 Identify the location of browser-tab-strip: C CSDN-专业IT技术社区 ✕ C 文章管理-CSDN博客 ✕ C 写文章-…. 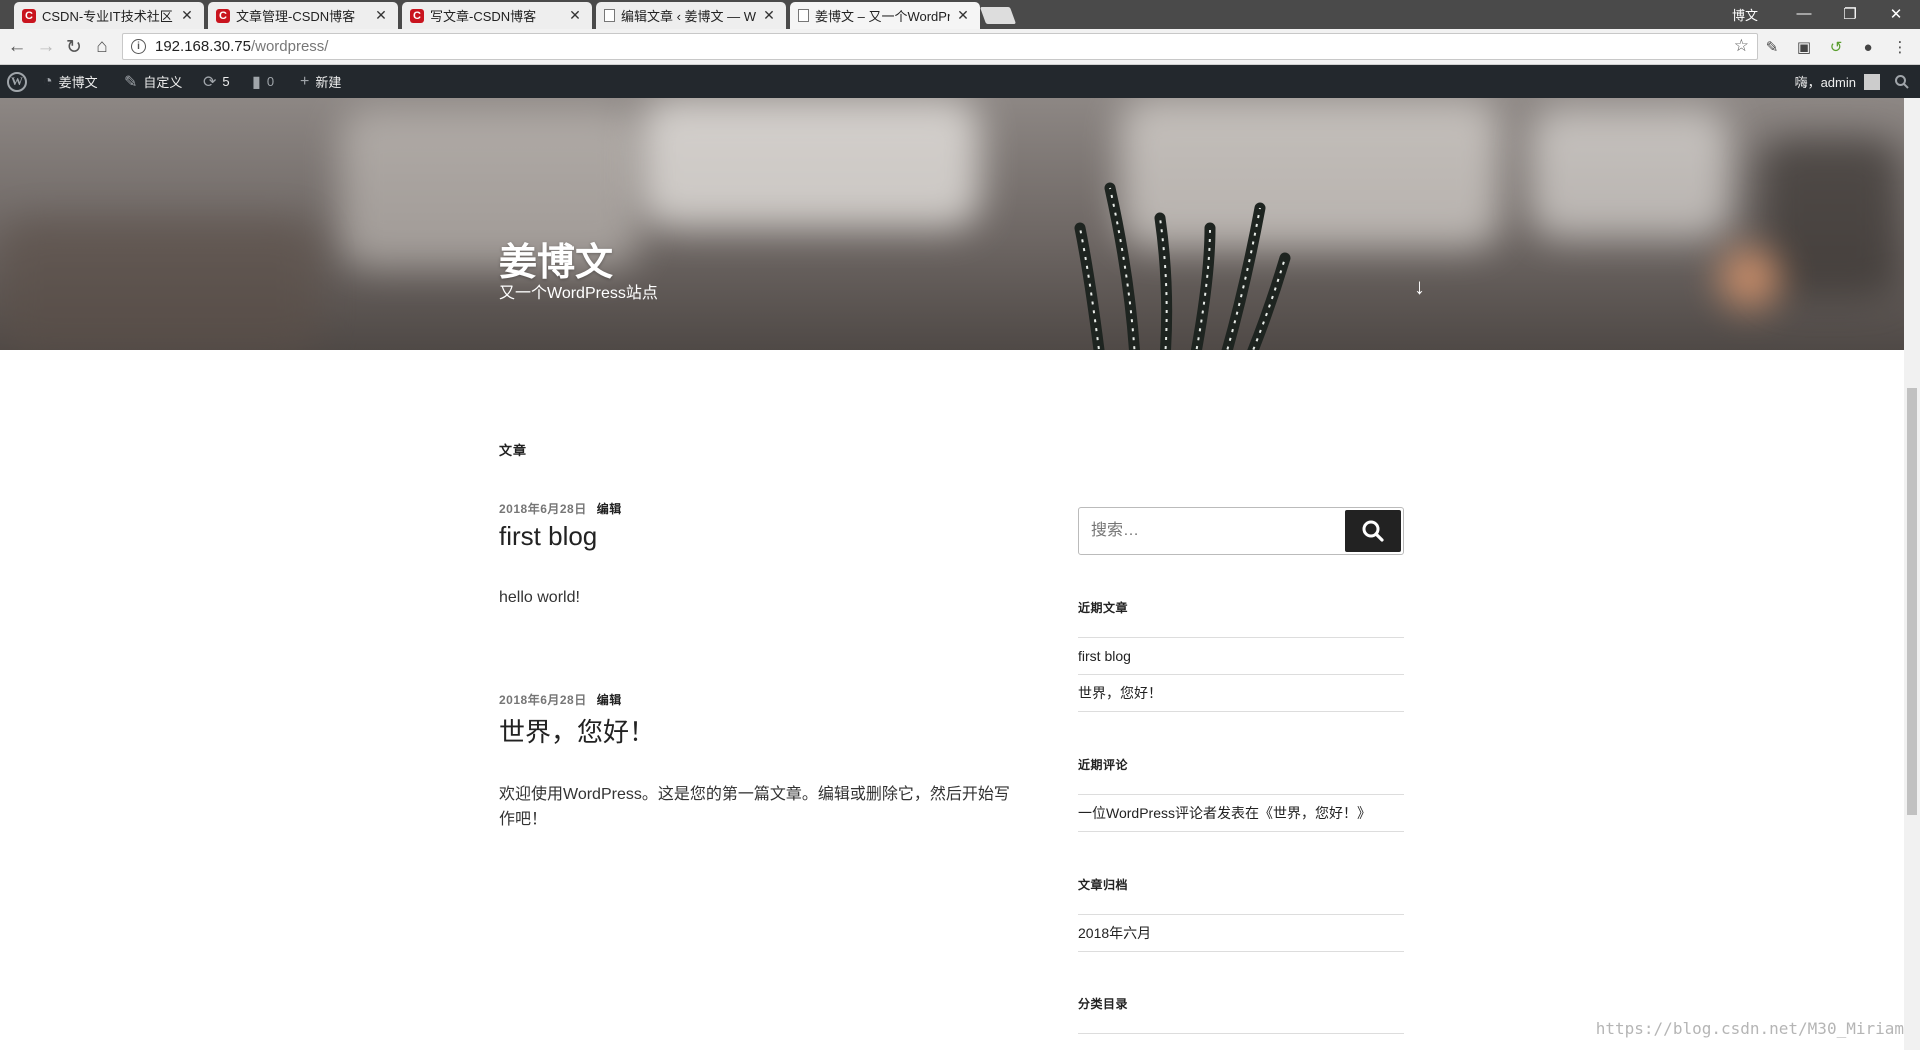
(960, 14).